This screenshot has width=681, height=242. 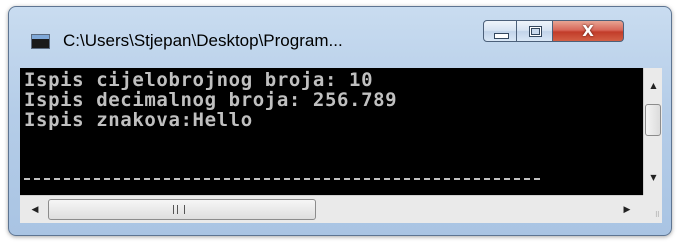 I want to click on close-icon: X, so click(x=588, y=31).